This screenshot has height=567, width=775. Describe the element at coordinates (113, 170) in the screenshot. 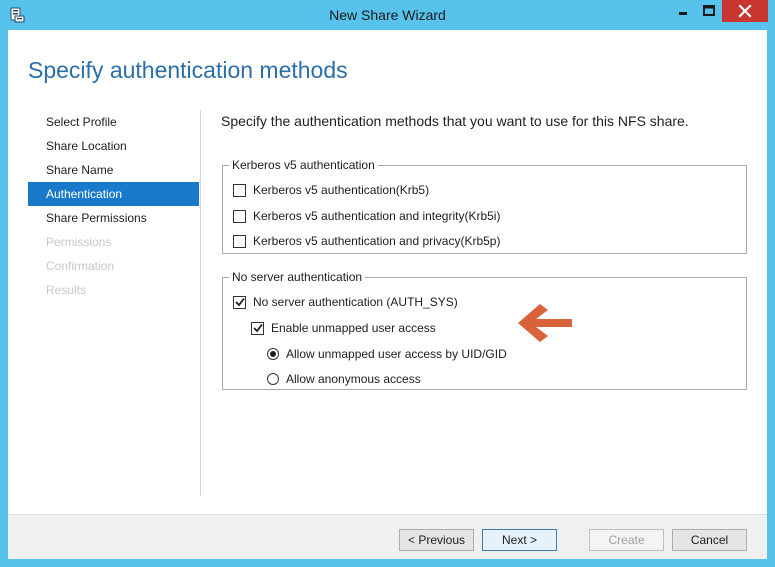

I see `nav-item-share-name: Share Name` at that location.